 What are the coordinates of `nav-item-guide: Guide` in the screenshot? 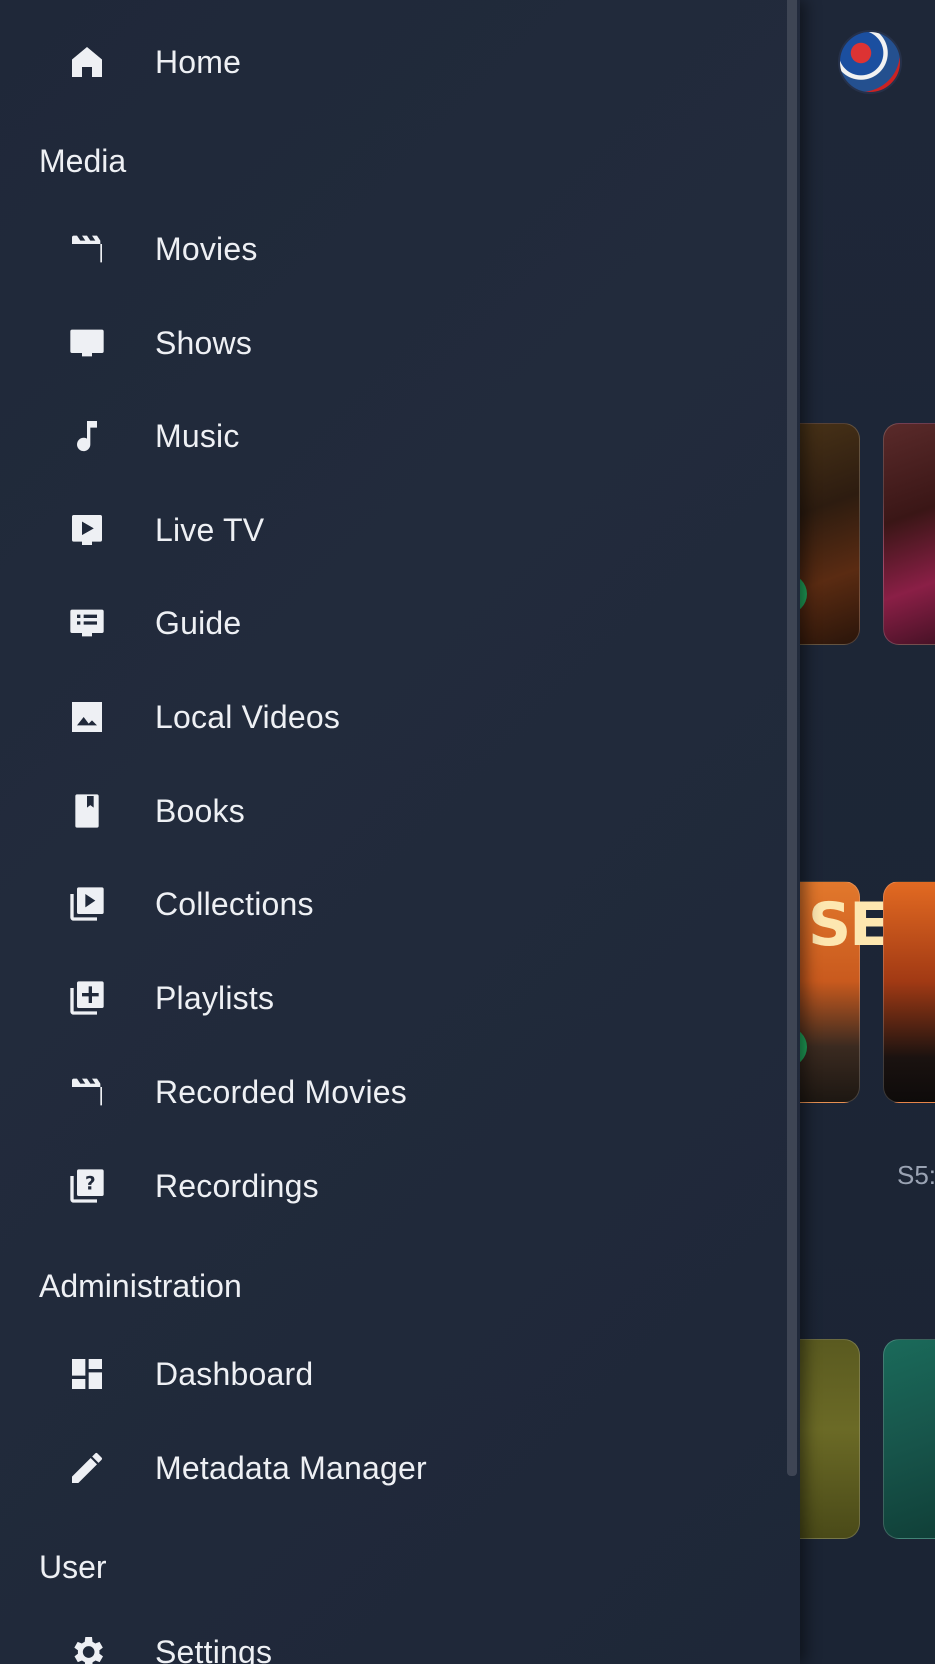 It's located at (390, 623).